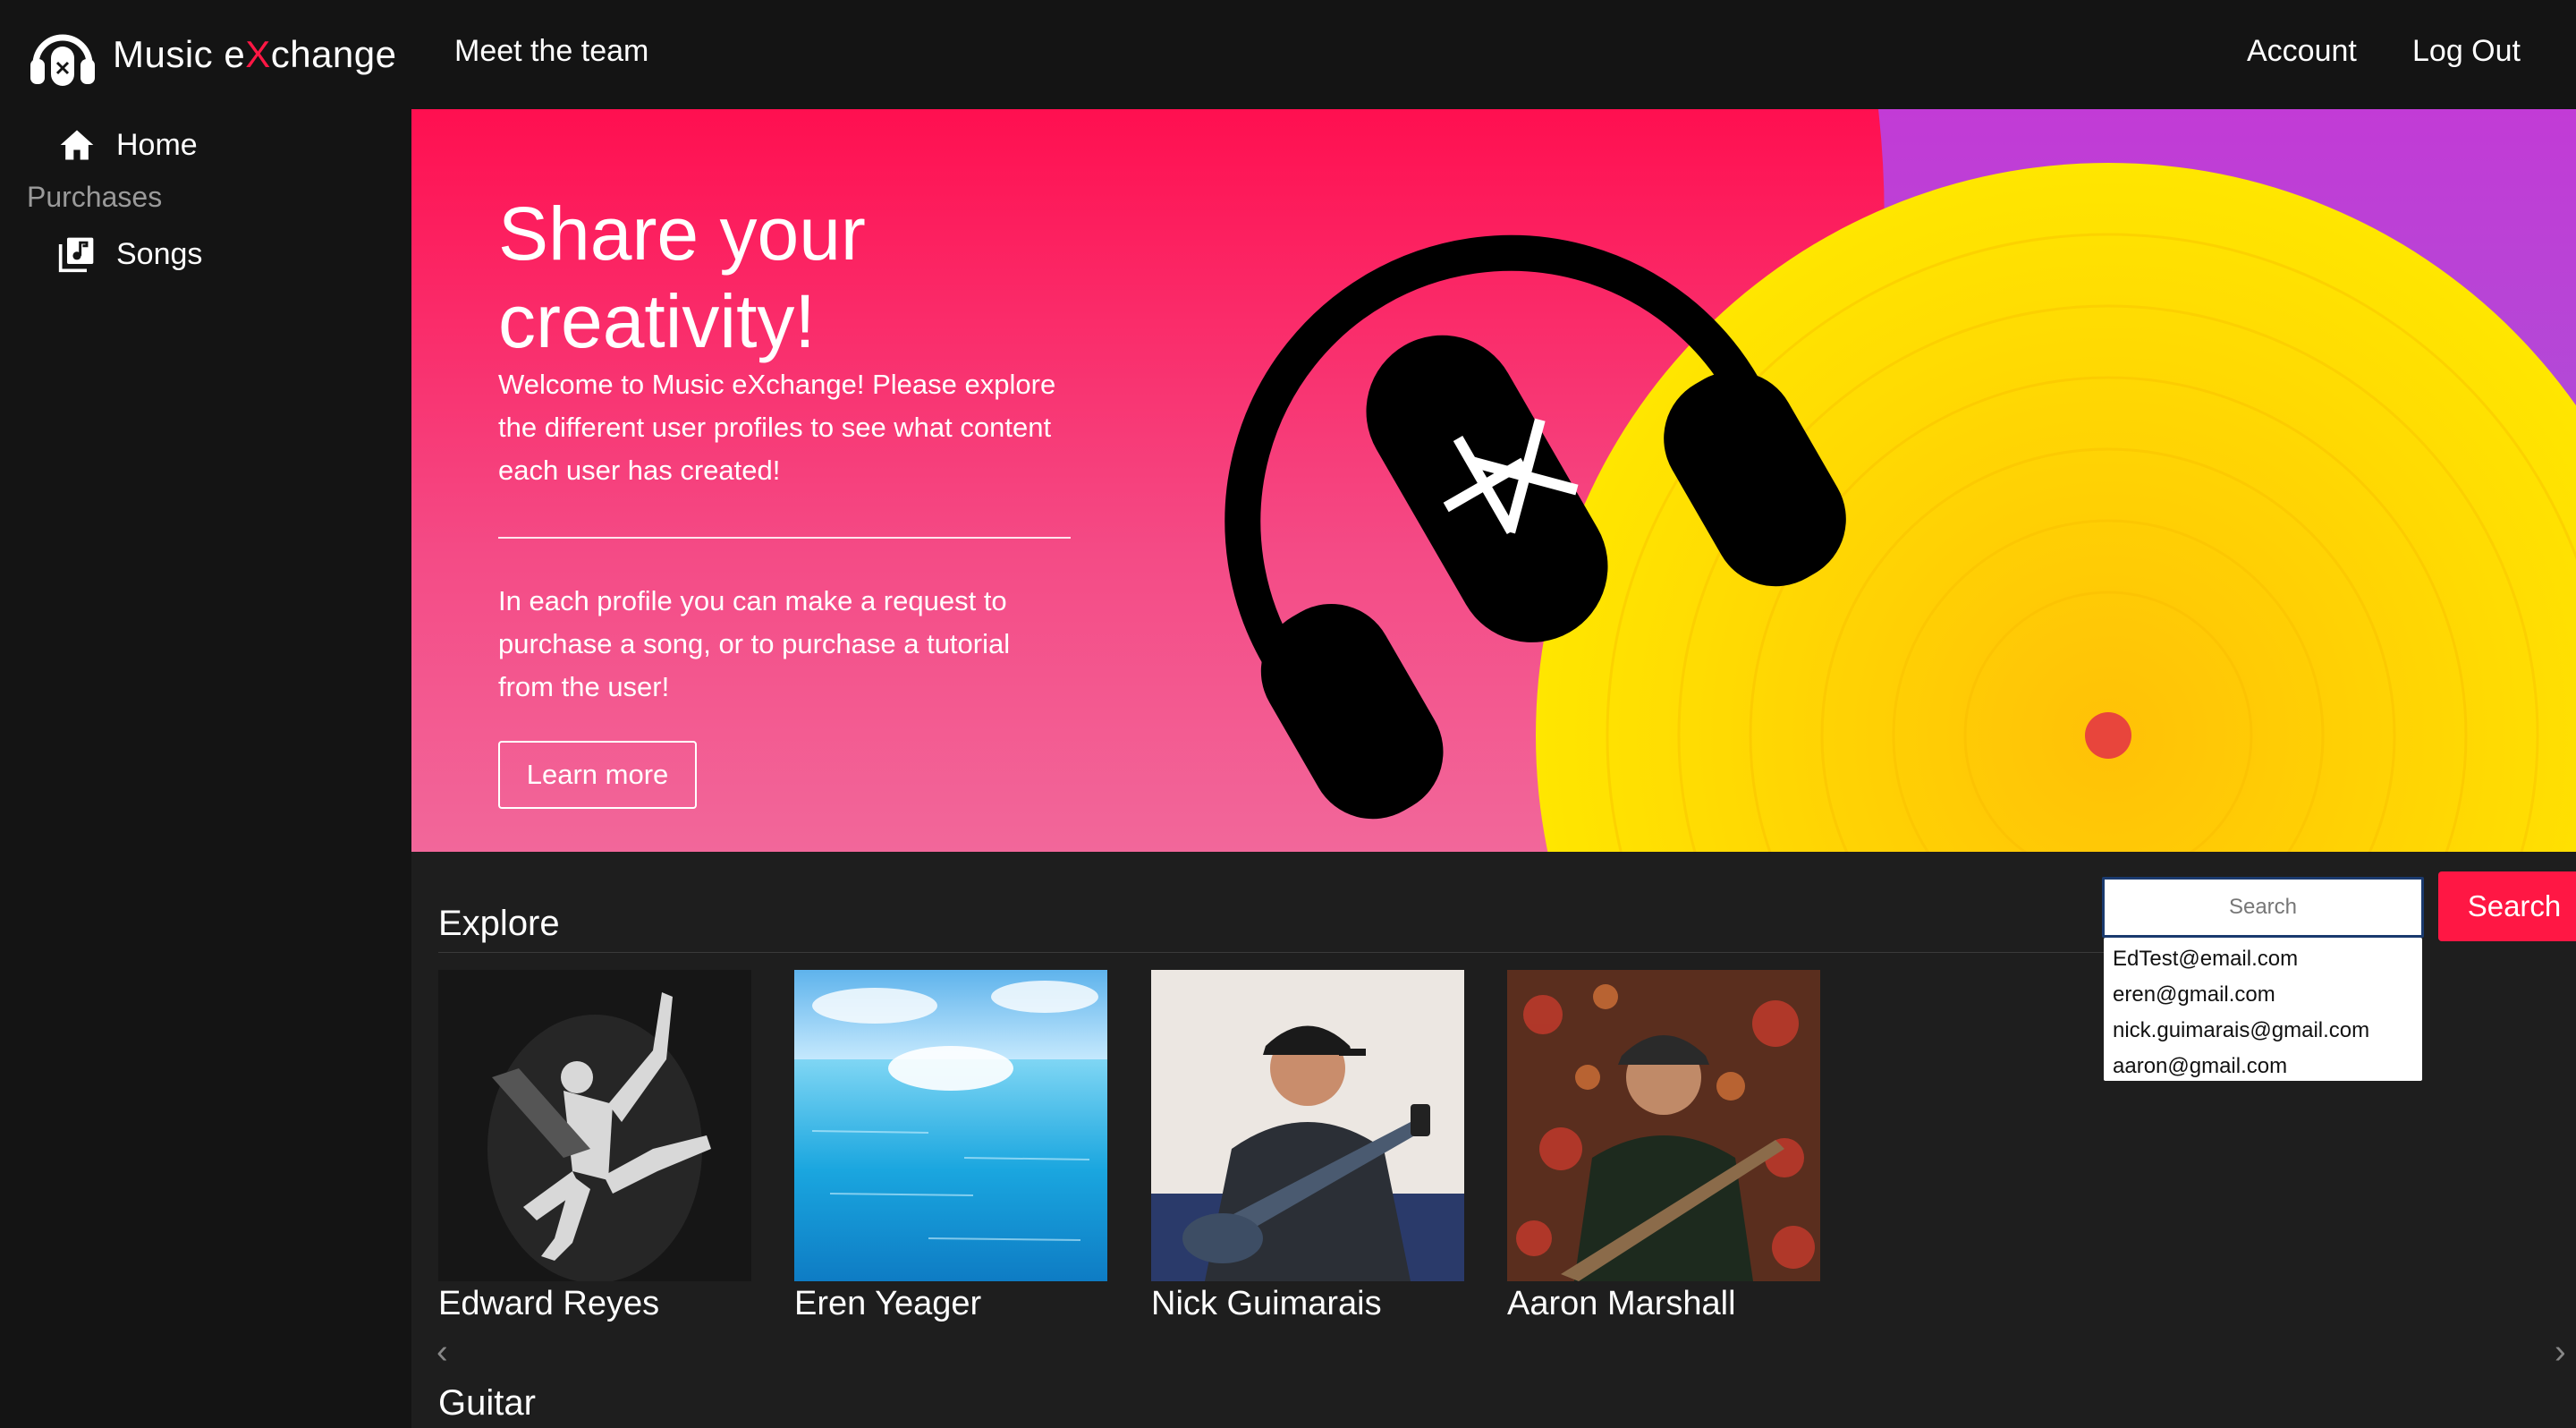 This screenshot has height=1428, width=2576. What do you see at coordinates (551, 51) in the screenshot?
I see `meet-the-team-link: Meet the team` at bounding box center [551, 51].